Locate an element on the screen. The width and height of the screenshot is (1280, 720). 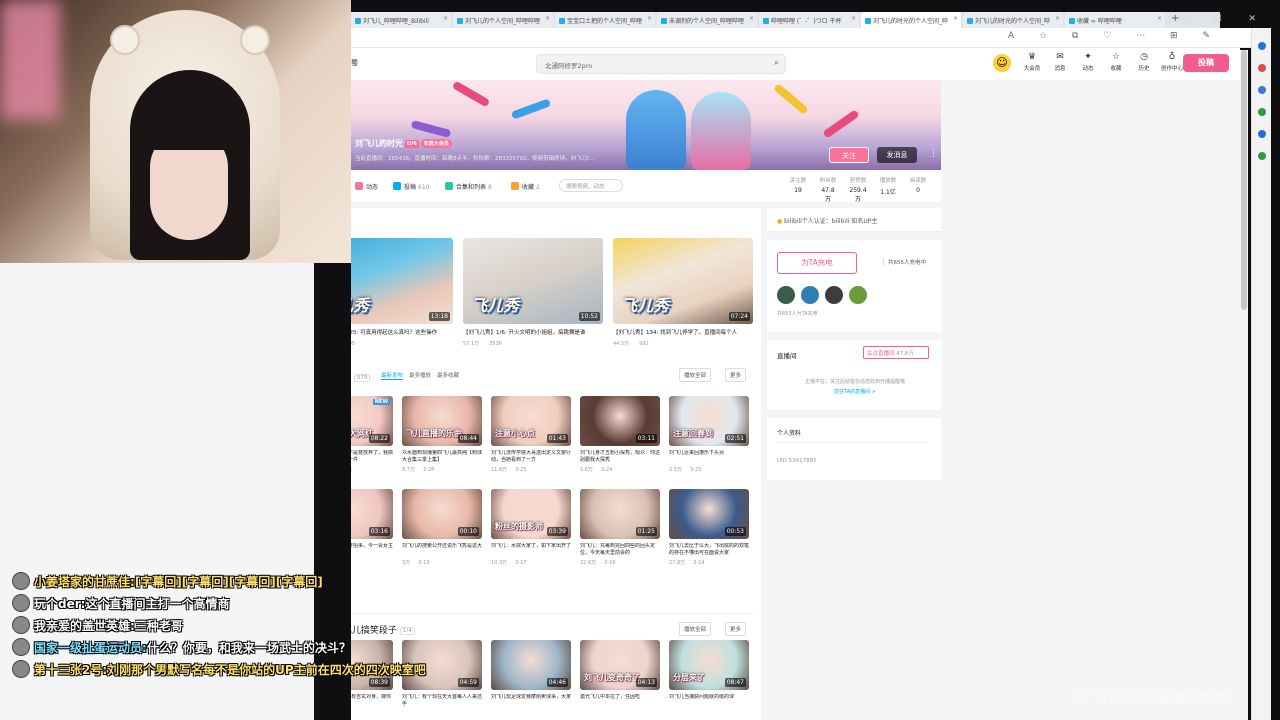
browser-tab: 哔哩哔哩 (゜-゜)つロ 干杯 × is located at coordinates (809, 20).